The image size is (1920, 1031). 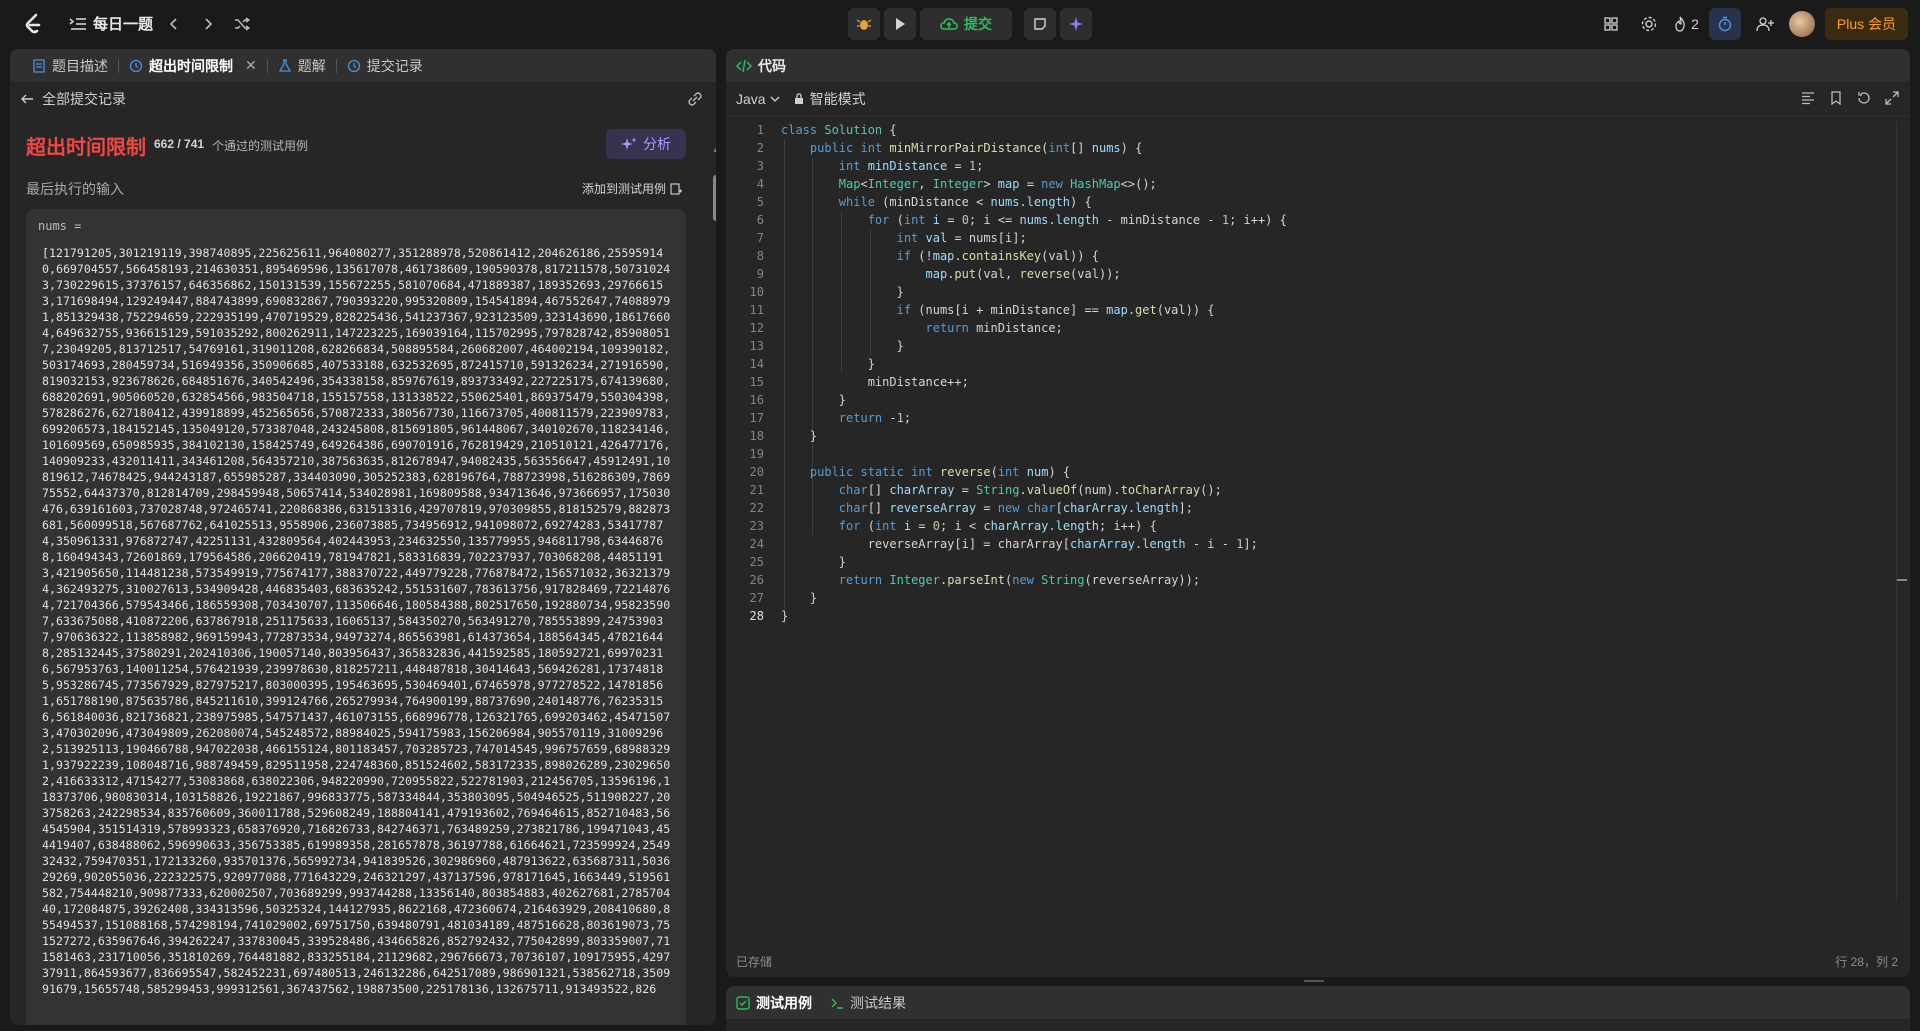 What do you see at coordinates (1850, 98) in the screenshot?
I see `editor-tool-icons` at bounding box center [1850, 98].